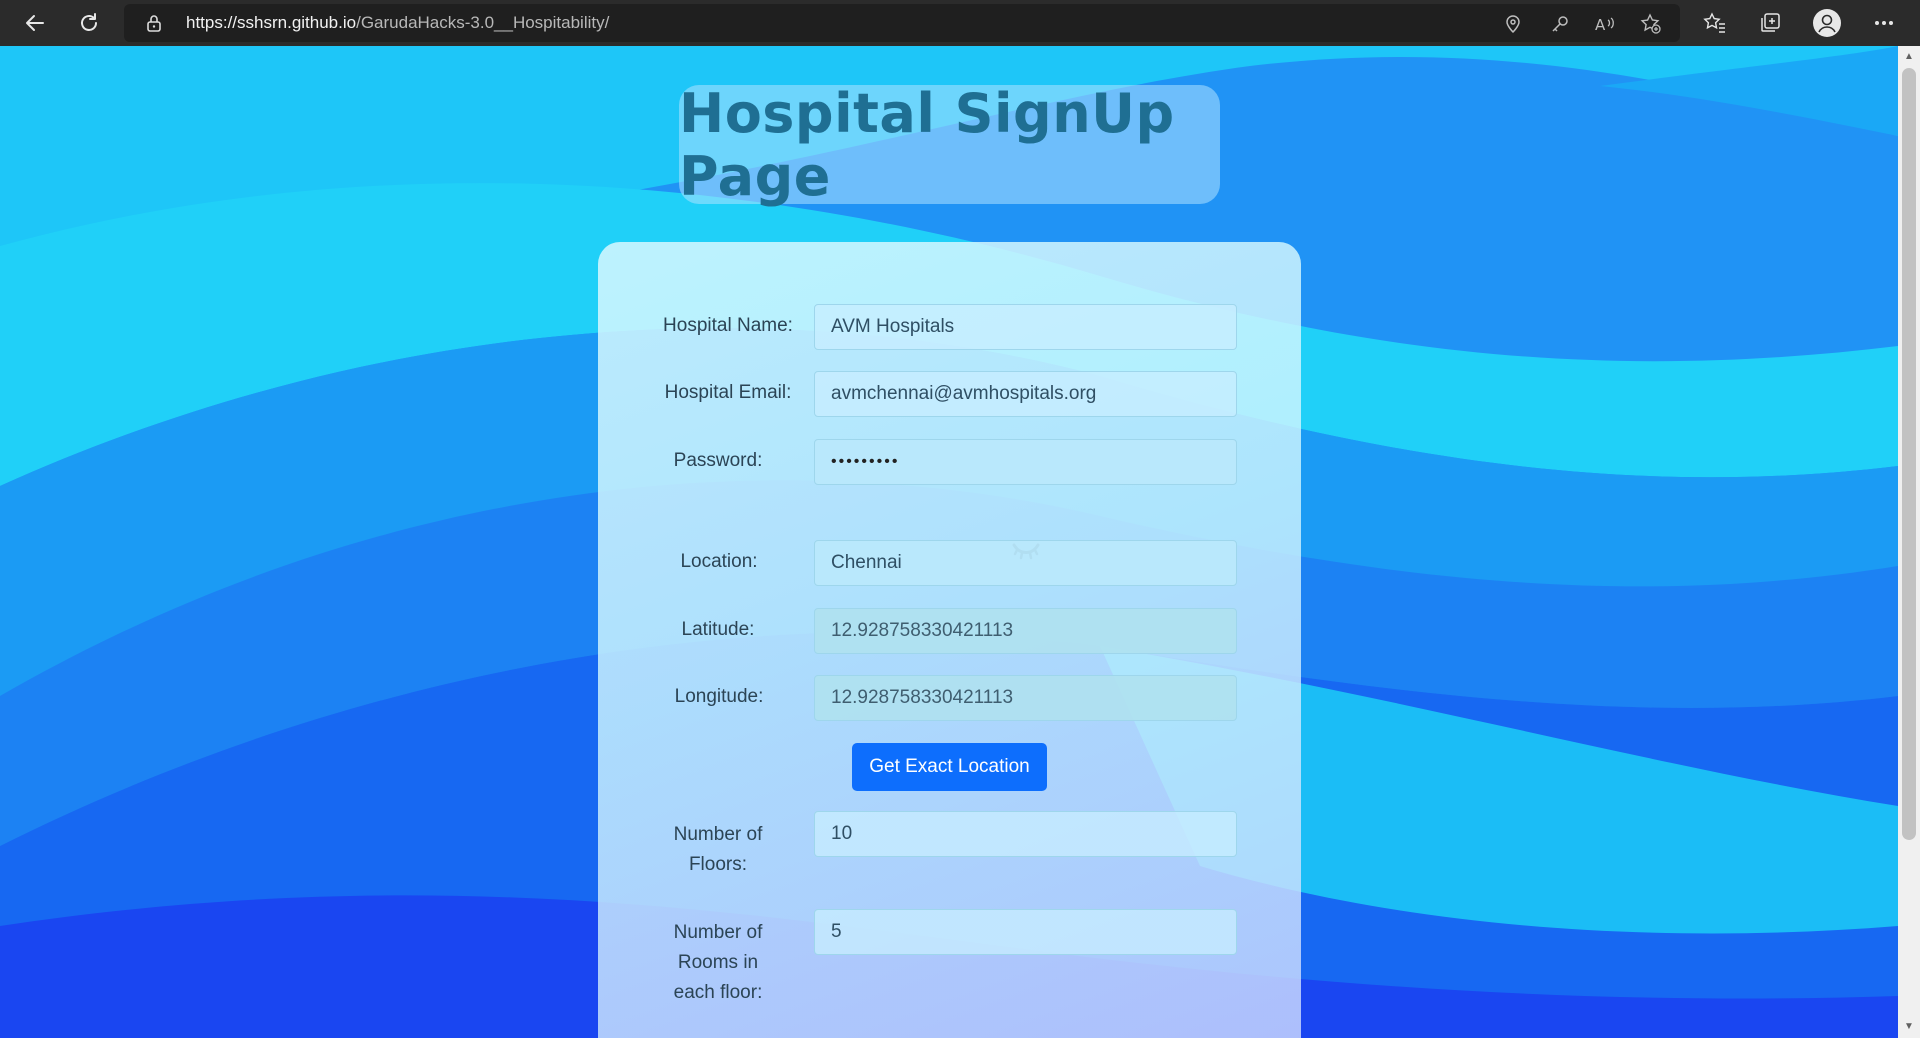 Image resolution: width=1920 pixels, height=1038 pixels. What do you see at coordinates (1715, 23) in the screenshot?
I see `favorites-icon` at bounding box center [1715, 23].